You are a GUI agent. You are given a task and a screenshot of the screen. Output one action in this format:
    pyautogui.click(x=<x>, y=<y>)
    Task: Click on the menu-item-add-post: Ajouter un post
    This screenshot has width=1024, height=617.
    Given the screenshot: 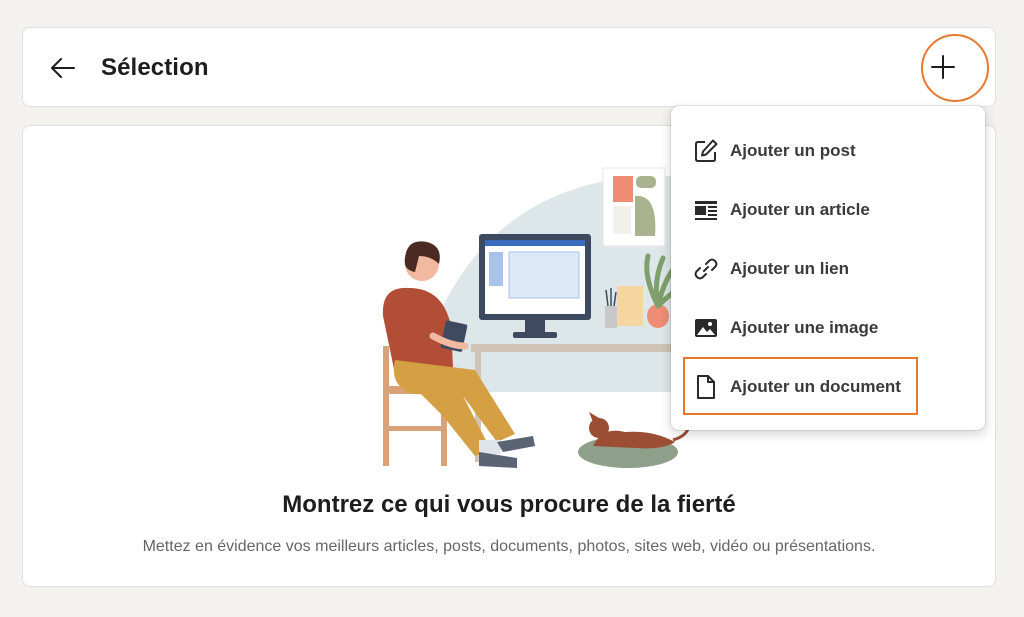 What is the action you would take?
    pyautogui.click(x=828, y=150)
    